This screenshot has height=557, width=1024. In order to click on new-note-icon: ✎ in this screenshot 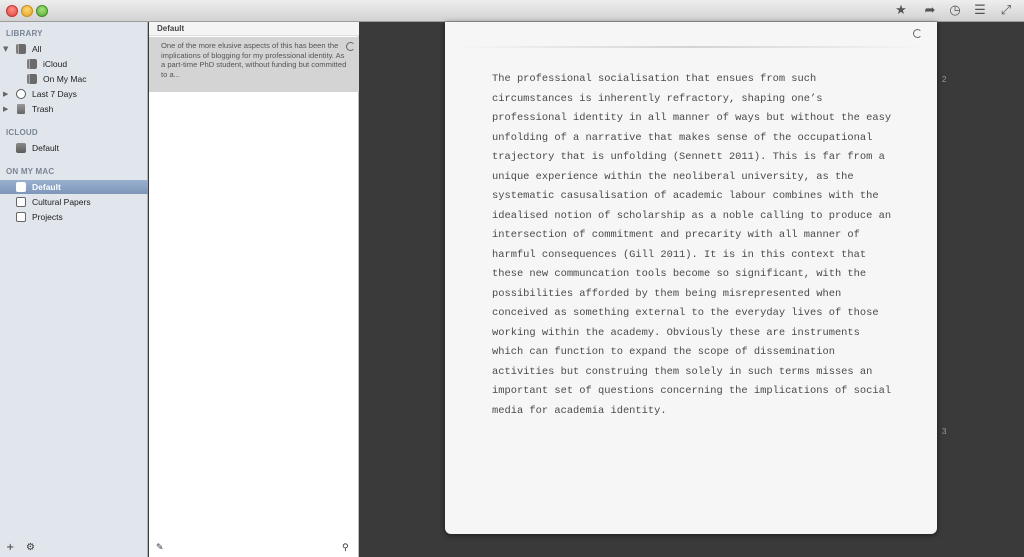, I will do `click(160, 548)`.